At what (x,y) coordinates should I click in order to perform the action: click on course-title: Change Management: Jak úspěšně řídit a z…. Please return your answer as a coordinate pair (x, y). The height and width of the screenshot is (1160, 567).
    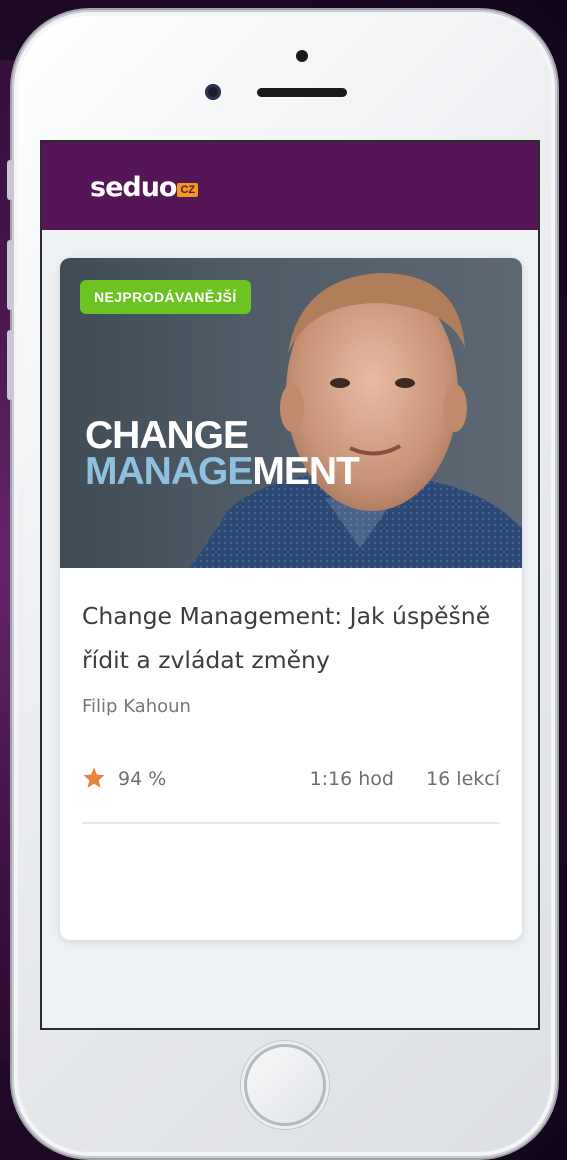
    Looking at the image, I should click on (297, 638).